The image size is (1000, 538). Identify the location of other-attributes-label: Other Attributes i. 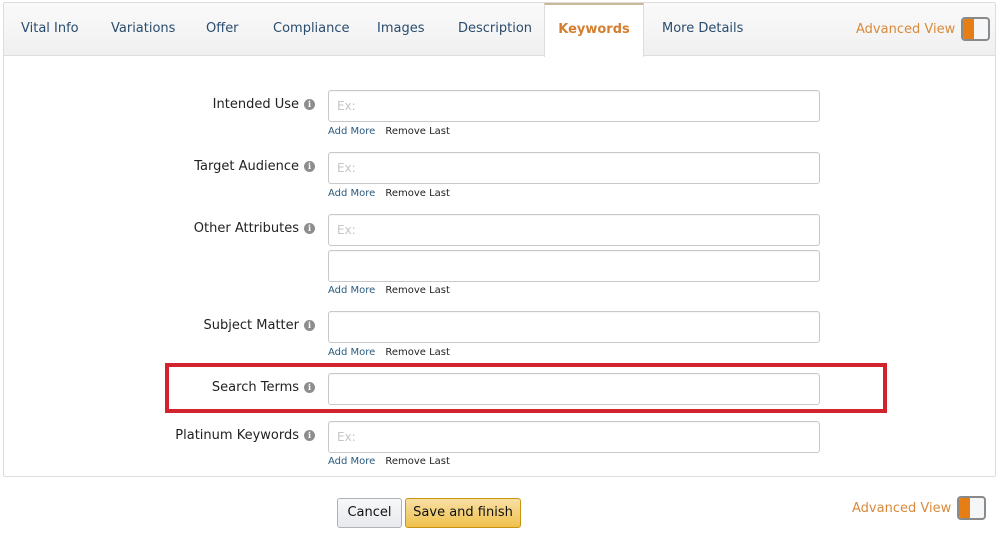
(254, 228).